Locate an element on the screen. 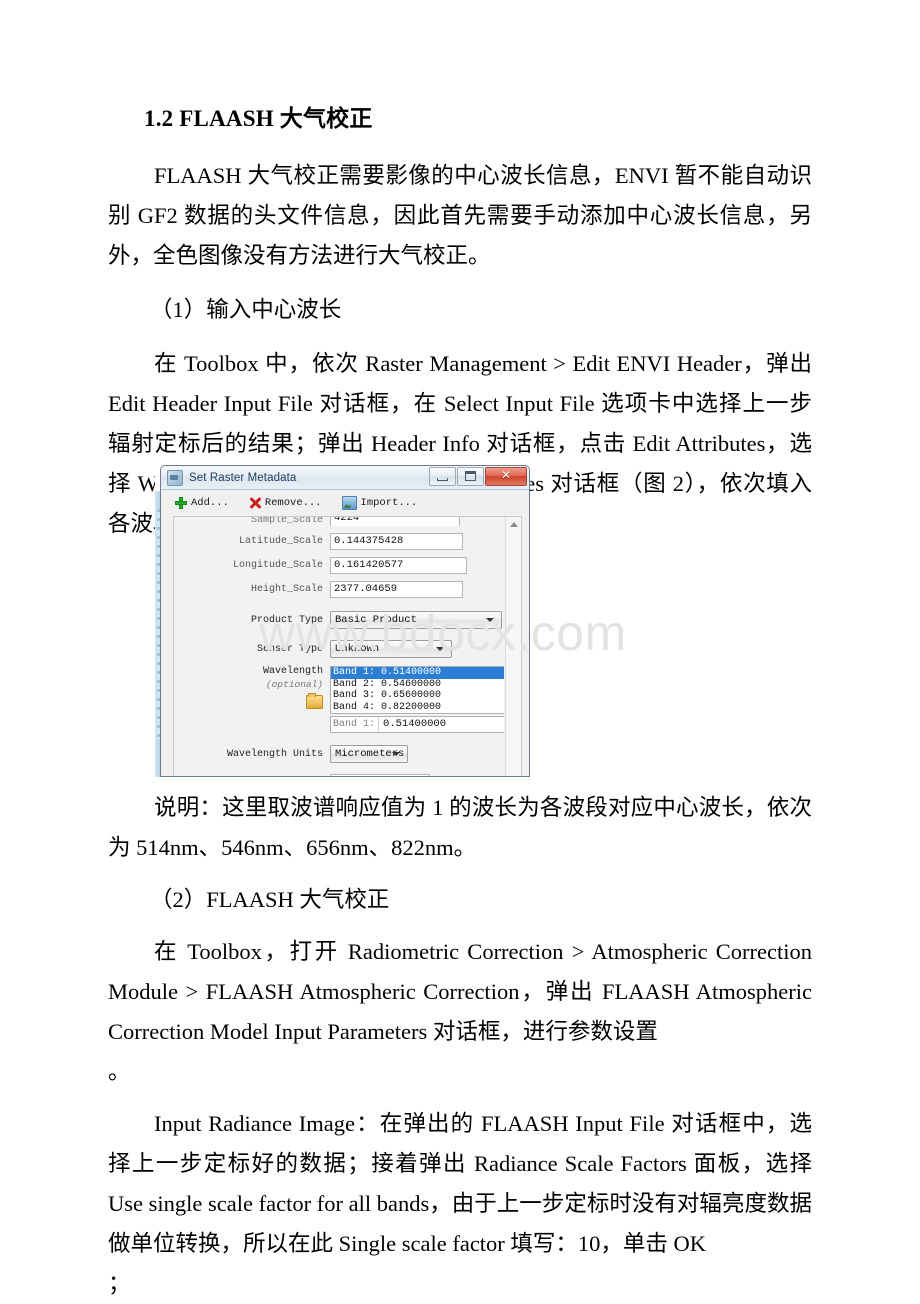  field-product-type: Product Type Basic Product is located at coordinates (339, 620).